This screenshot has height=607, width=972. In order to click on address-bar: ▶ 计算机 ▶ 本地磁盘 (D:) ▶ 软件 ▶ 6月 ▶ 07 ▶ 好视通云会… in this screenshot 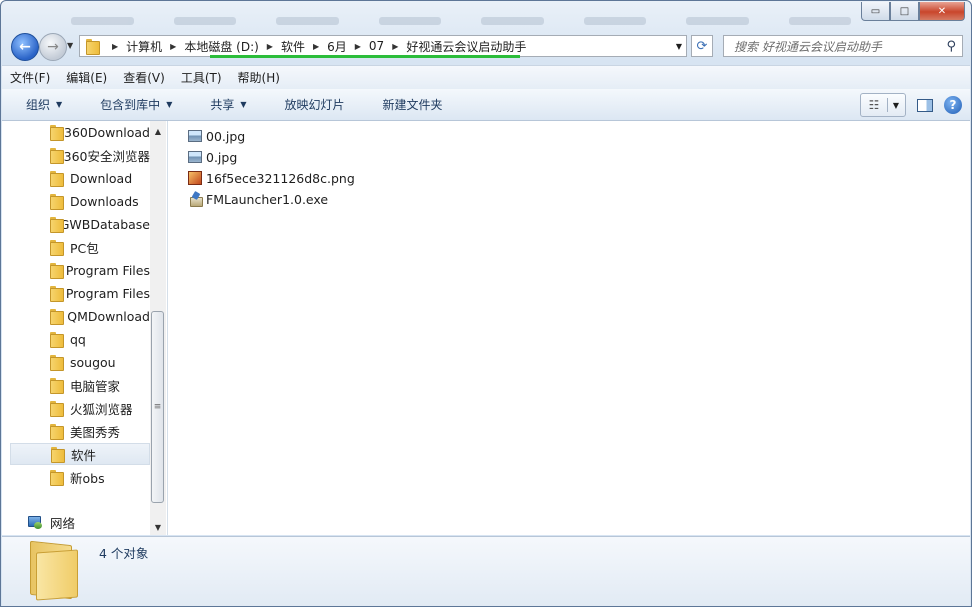, I will do `click(383, 46)`.